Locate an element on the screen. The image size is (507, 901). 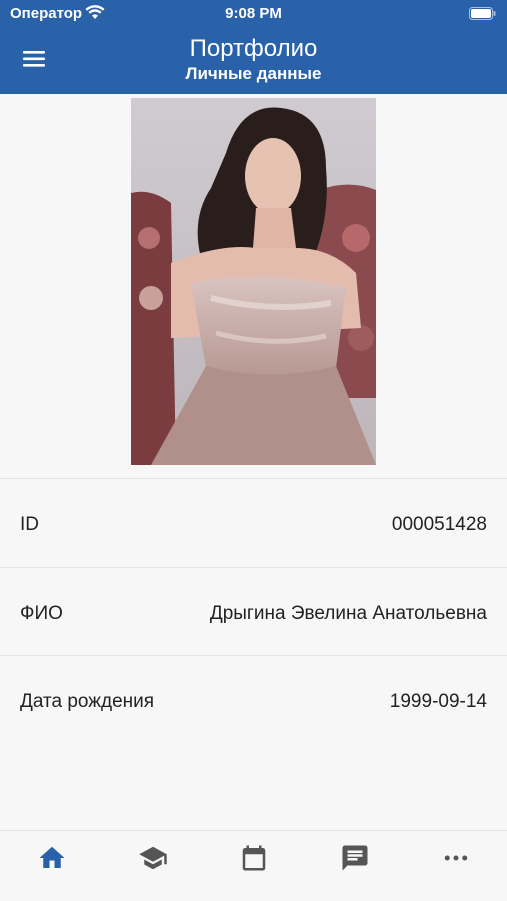
page-title: Портфолио is located at coordinates (253, 48).